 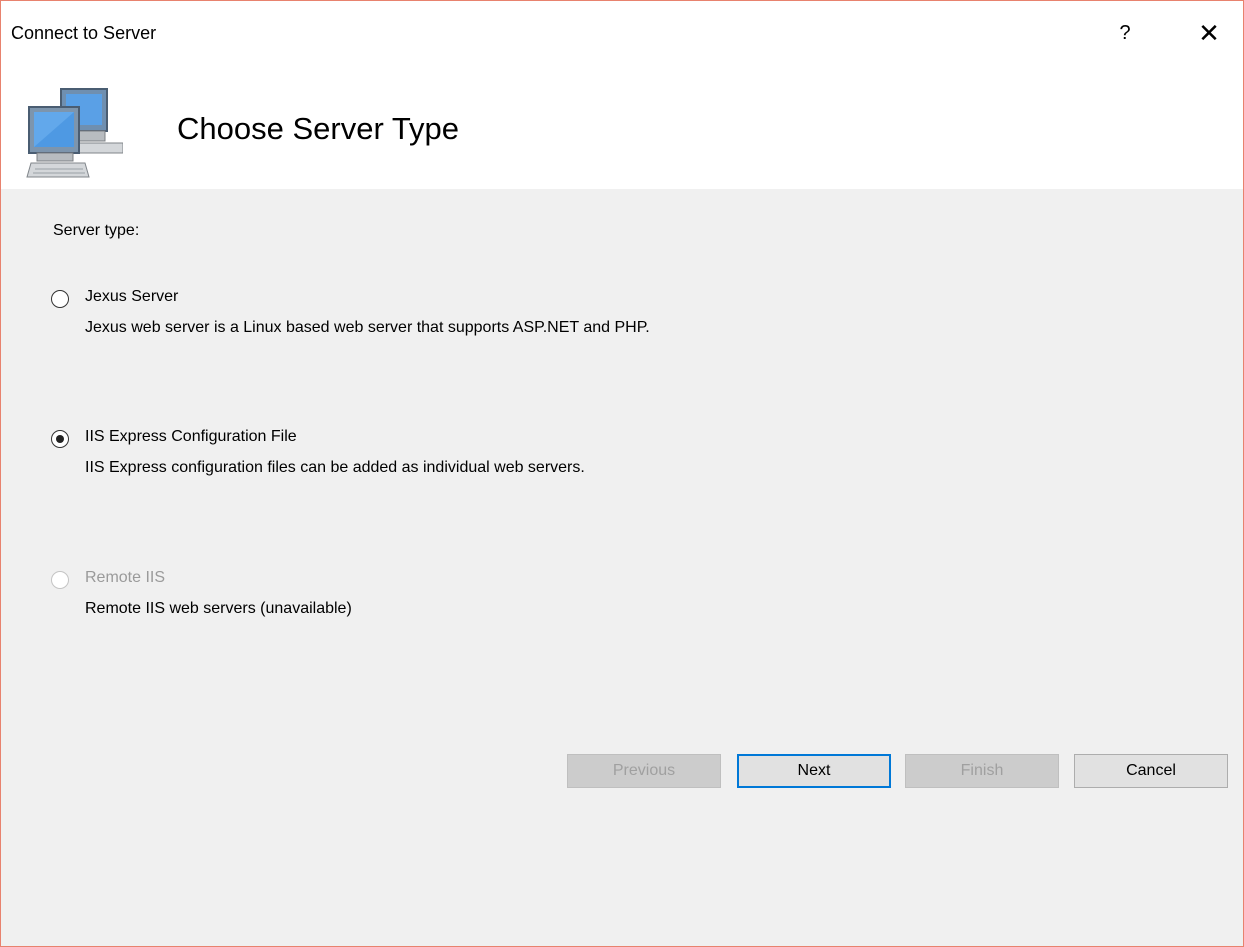 What do you see at coordinates (1151, 771) in the screenshot?
I see `cancel-button: Cancel` at bounding box center [1151, 771].